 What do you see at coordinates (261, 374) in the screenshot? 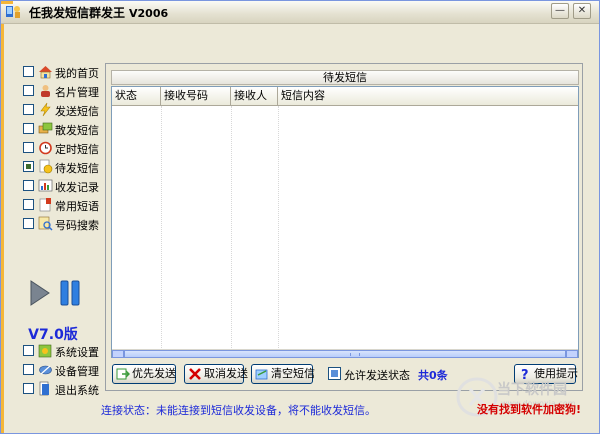
I see `clear-icon` at bounding box center [261, 374].